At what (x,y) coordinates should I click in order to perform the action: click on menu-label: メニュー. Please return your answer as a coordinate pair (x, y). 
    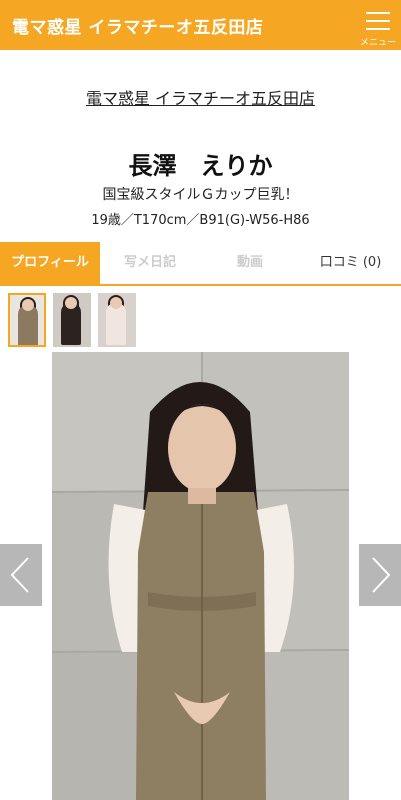
    Looking at the image, I should click on (377, 43).